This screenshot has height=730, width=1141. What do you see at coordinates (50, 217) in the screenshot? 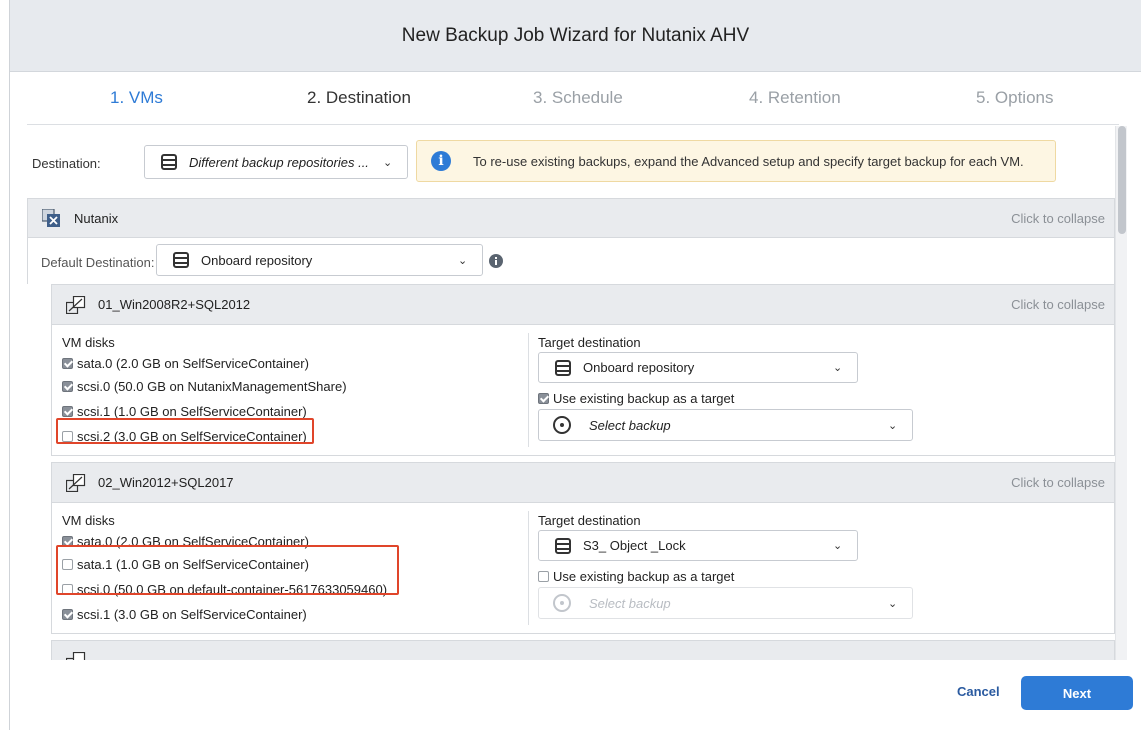
I see `nutanix-cluster-icon` at bounding box center [50, 217].